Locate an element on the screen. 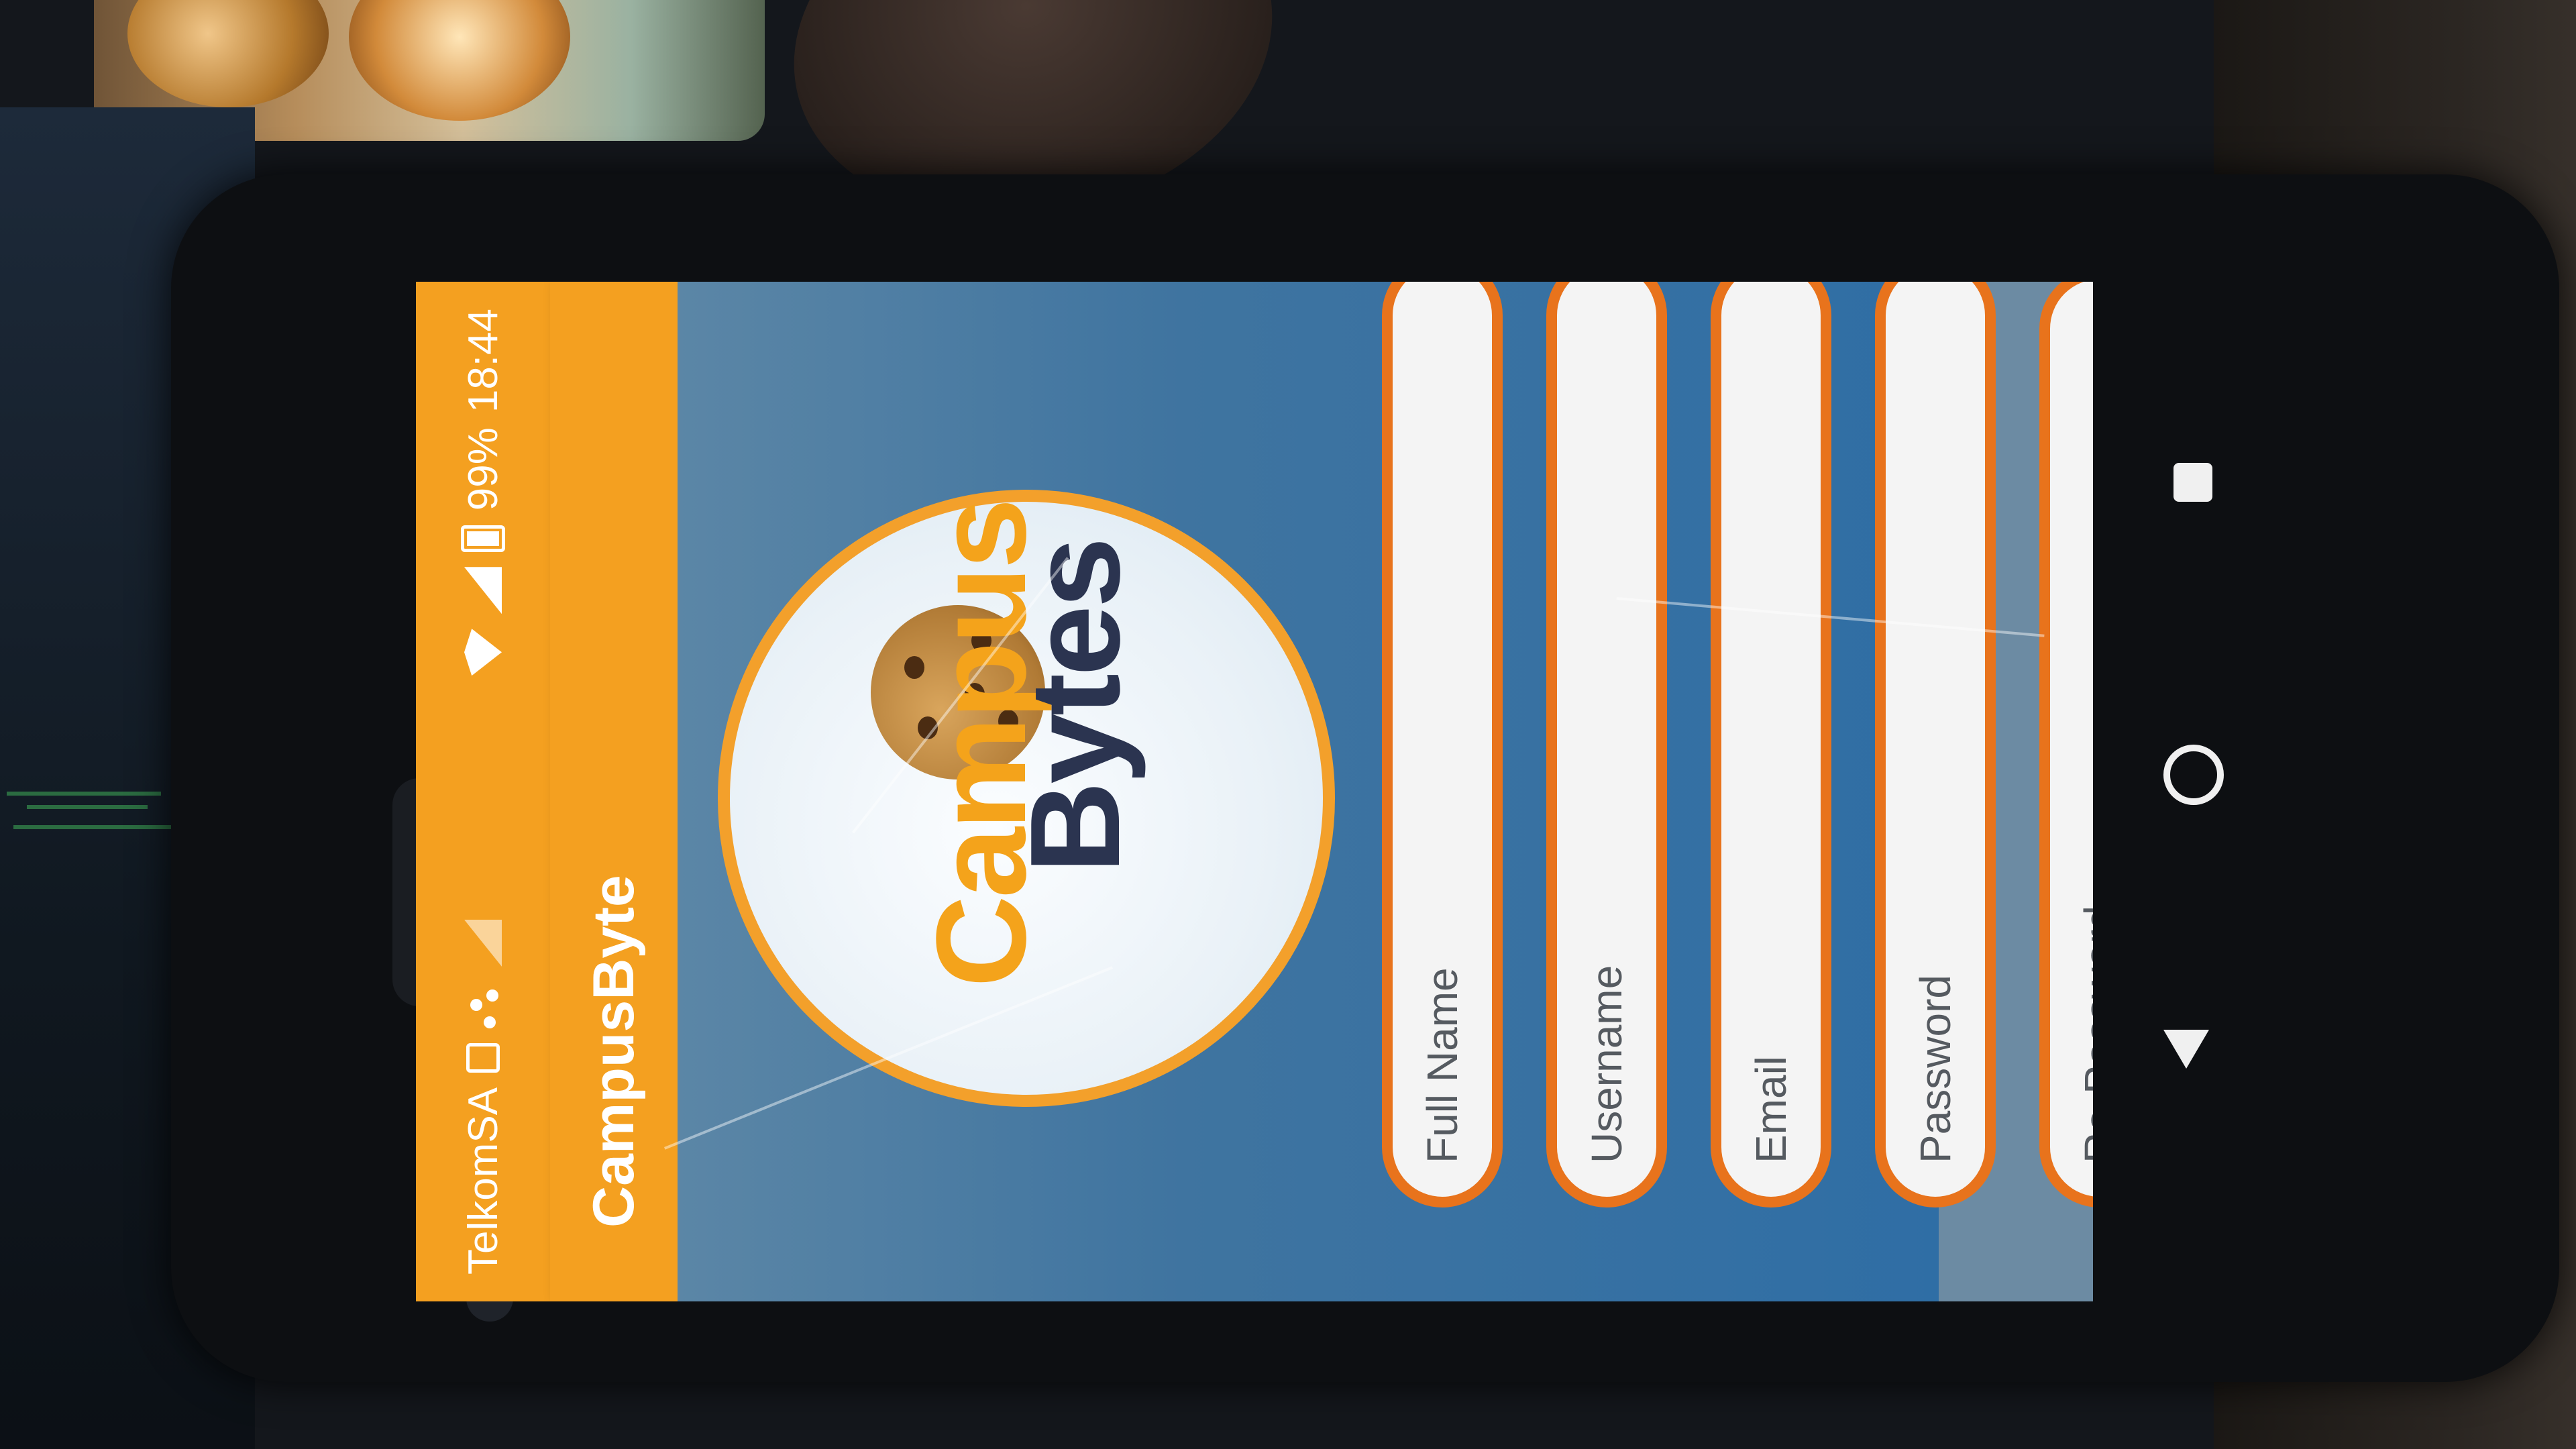 This screenshot has height=1449, width=2576. password-placeholder: Password is located at coordinates (1935, 1069).